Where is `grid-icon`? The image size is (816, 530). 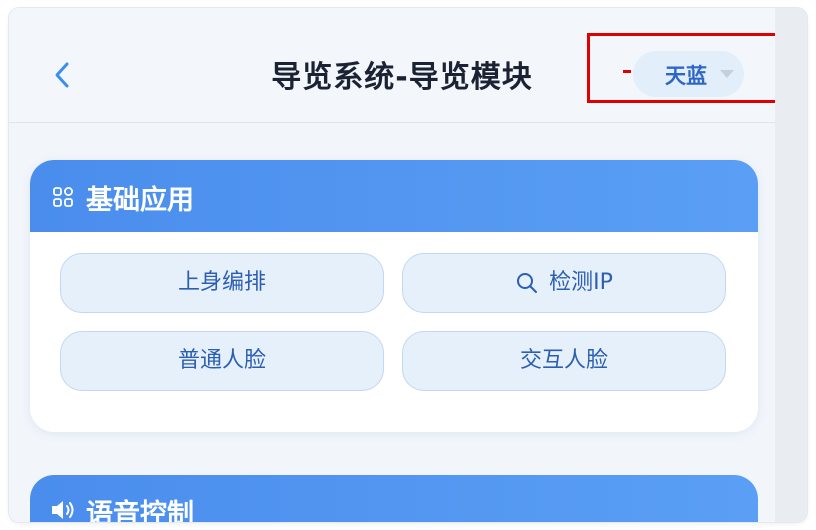
grid-icon is located at coordinates (63, 197).